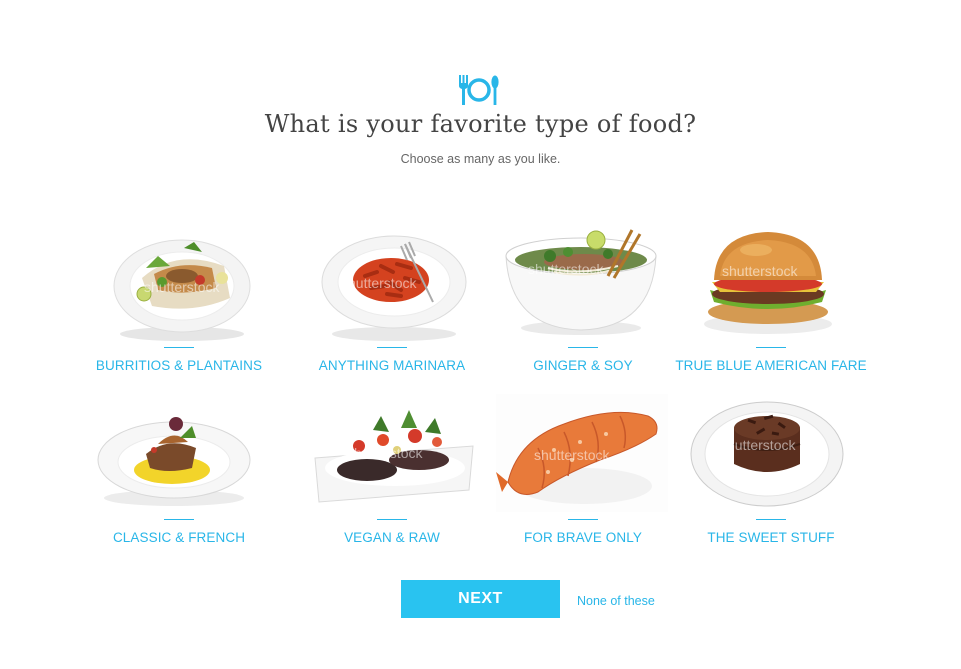 Image resolution: width=961 pixels, height=669 pixels. I want to click on french-dish-plate-image, so click(174, 461).